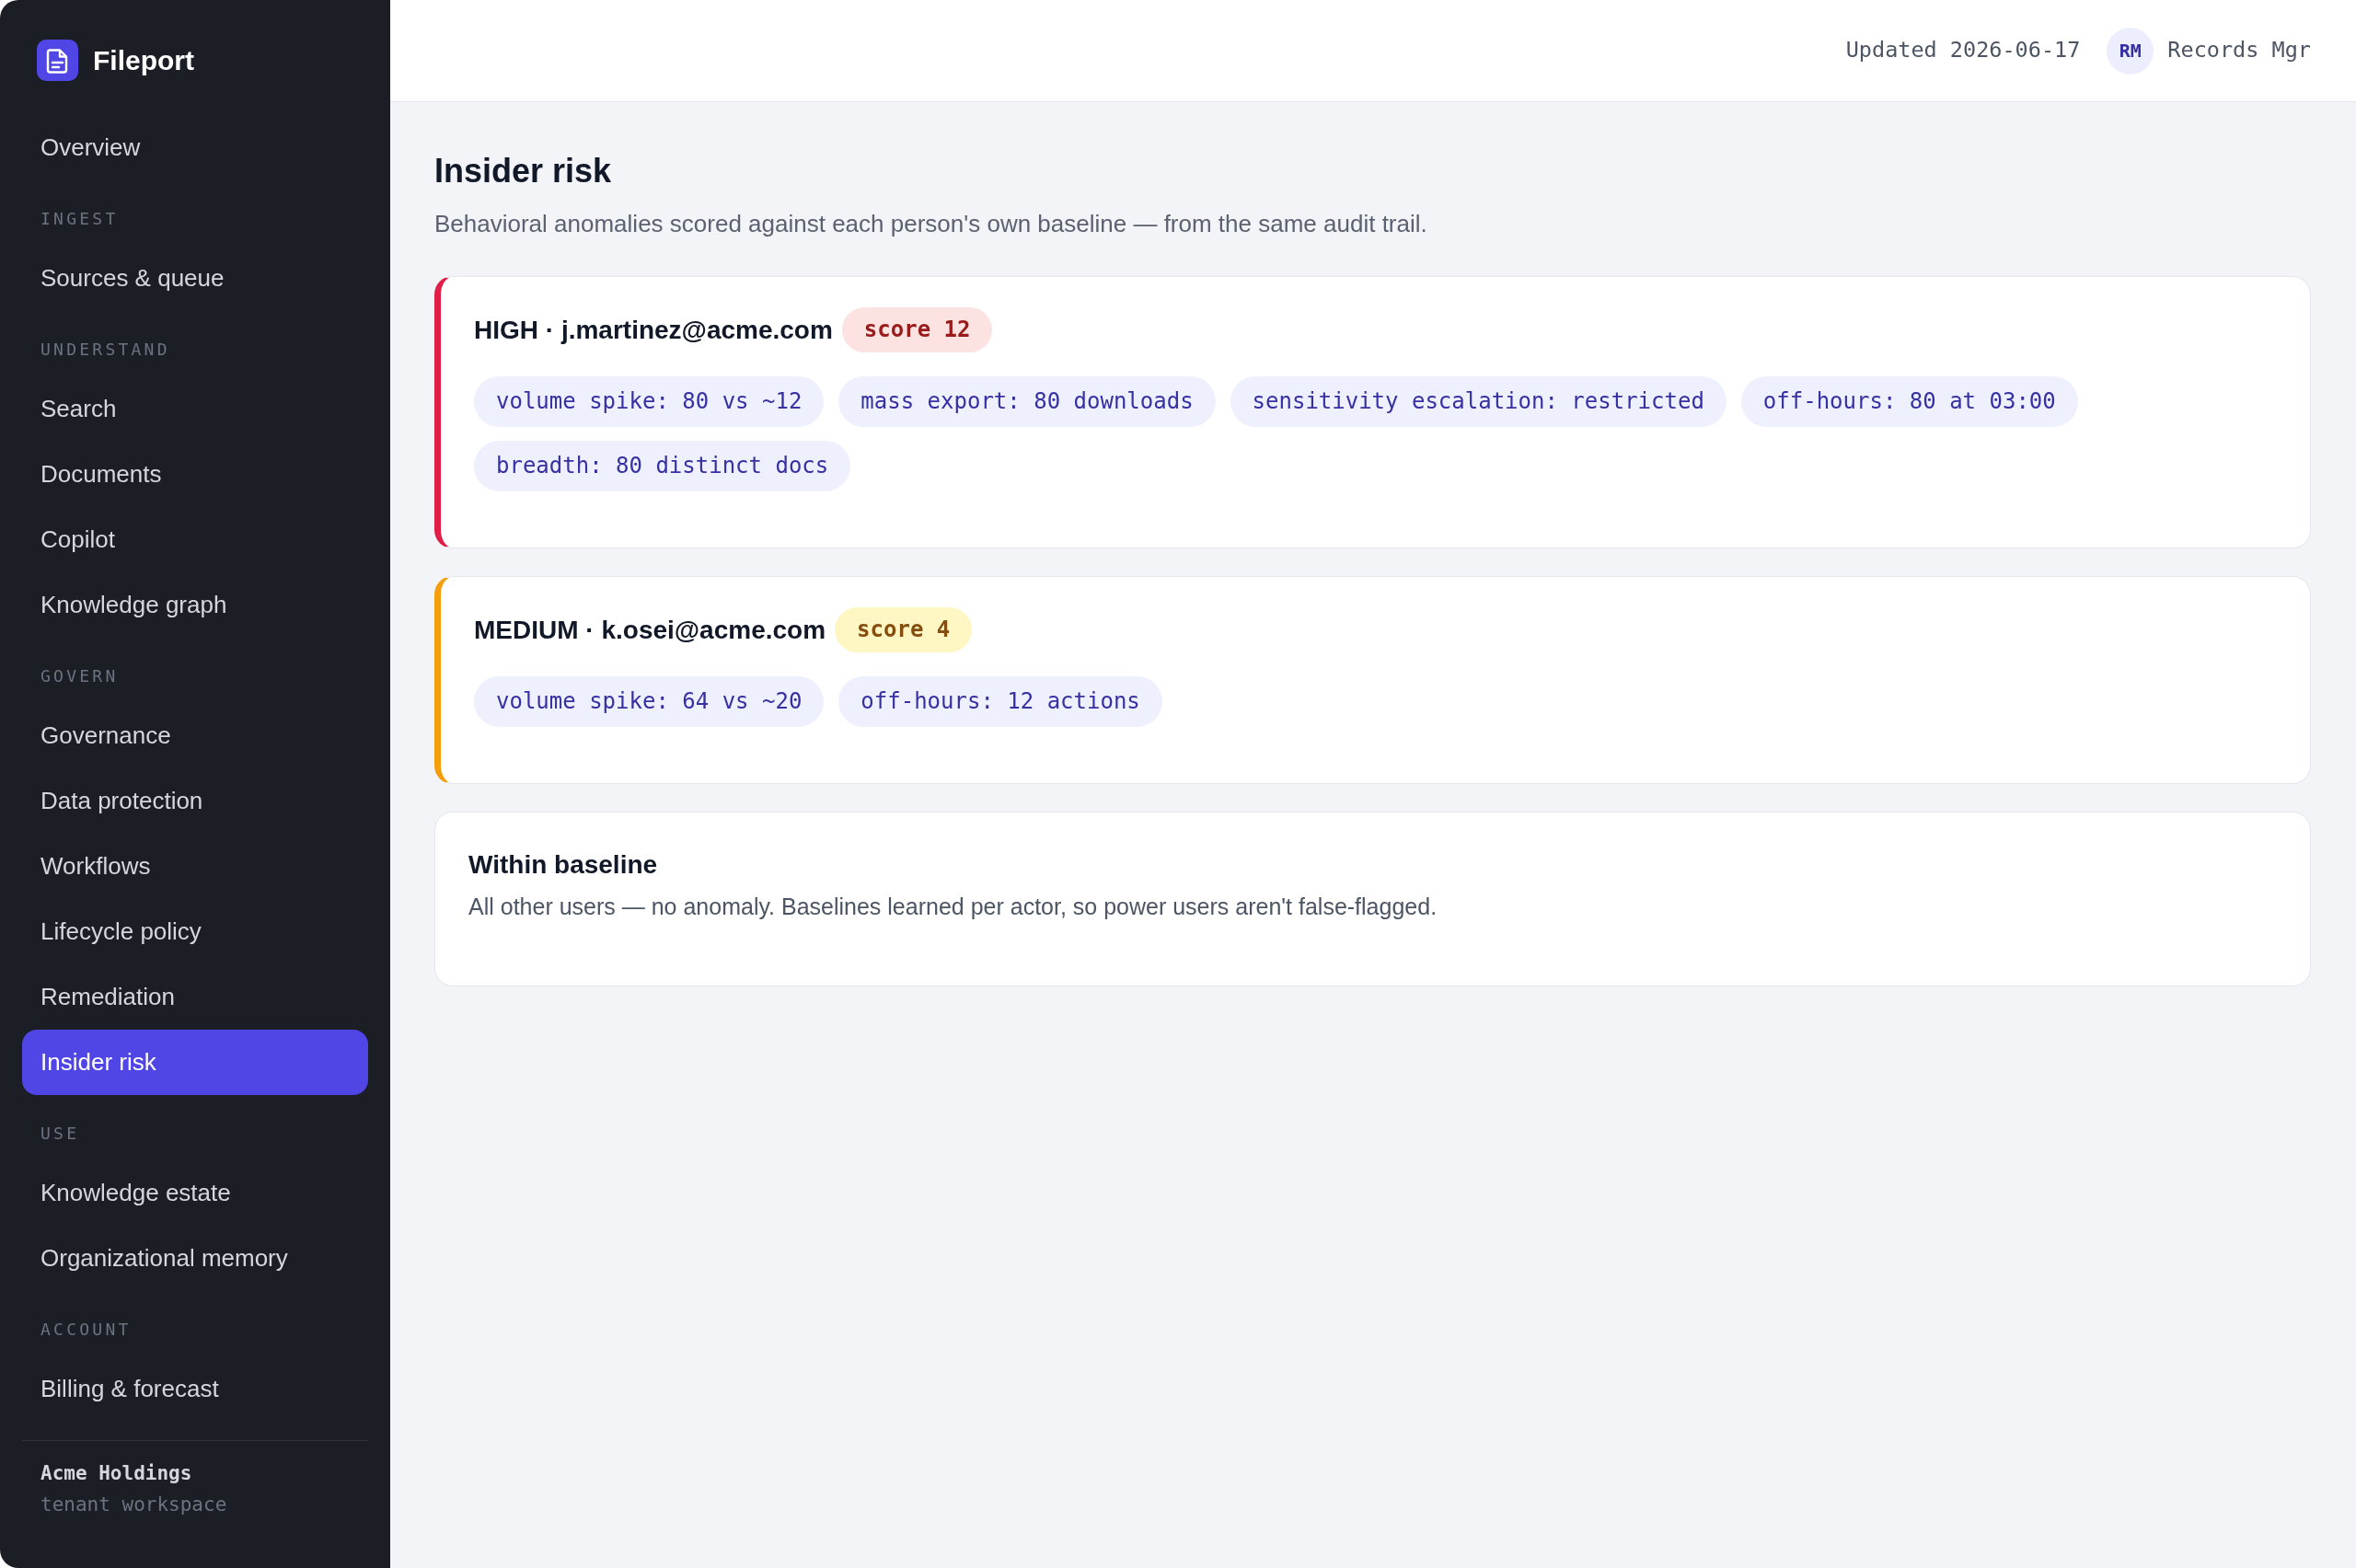 The image size is (2356, 1568). I want to click on score-badge: score 12, so click(917, 329).